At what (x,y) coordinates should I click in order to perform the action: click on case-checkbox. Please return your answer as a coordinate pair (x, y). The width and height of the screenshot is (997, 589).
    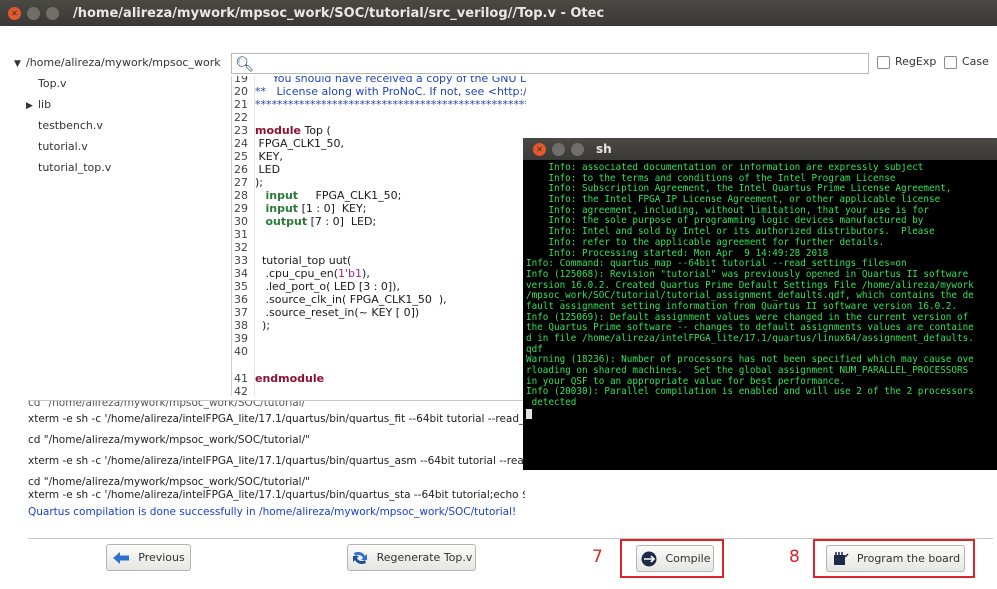
    Looking at the image, I should click on (950, 62).